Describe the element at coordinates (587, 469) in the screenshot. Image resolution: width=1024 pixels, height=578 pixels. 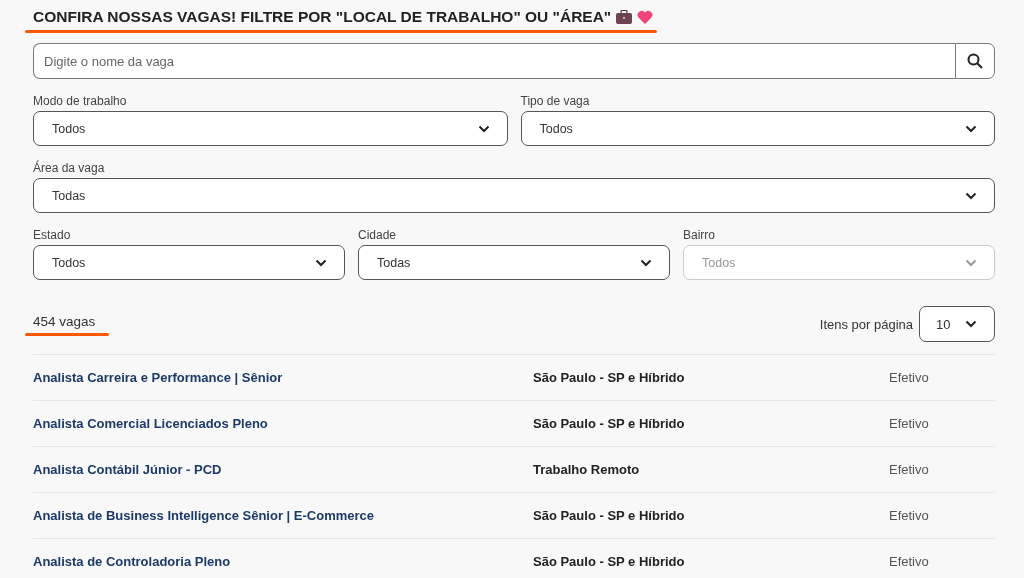
I see `job-location: Trabalho Remoto` at that location.